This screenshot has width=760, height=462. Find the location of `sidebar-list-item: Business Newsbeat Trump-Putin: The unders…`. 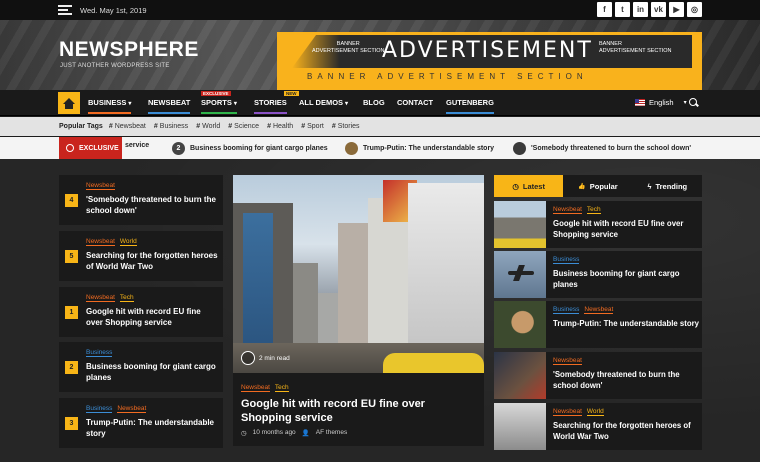

sidebar-list-item: Business Newsbeat Trump-Putin: The unders… is located at coordinates (598, 324).